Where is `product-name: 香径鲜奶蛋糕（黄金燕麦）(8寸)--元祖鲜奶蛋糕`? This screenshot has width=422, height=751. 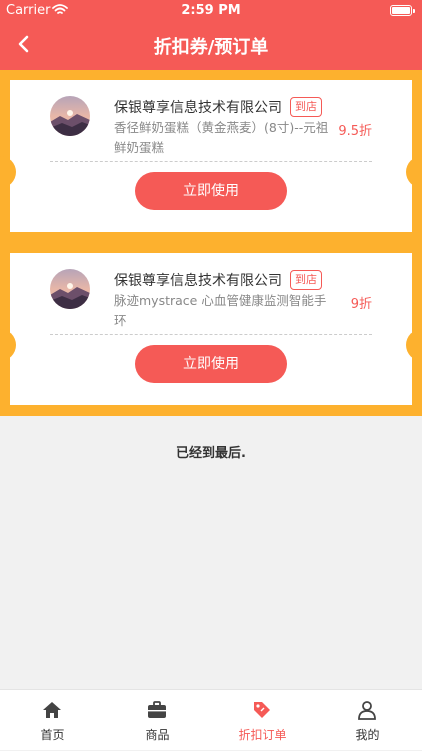 product-name: 香径鲜奶蛋糕（黄金燕麦）(8寸)--元祖鲜奶蛋糕 is located at coordinates (221, 137).